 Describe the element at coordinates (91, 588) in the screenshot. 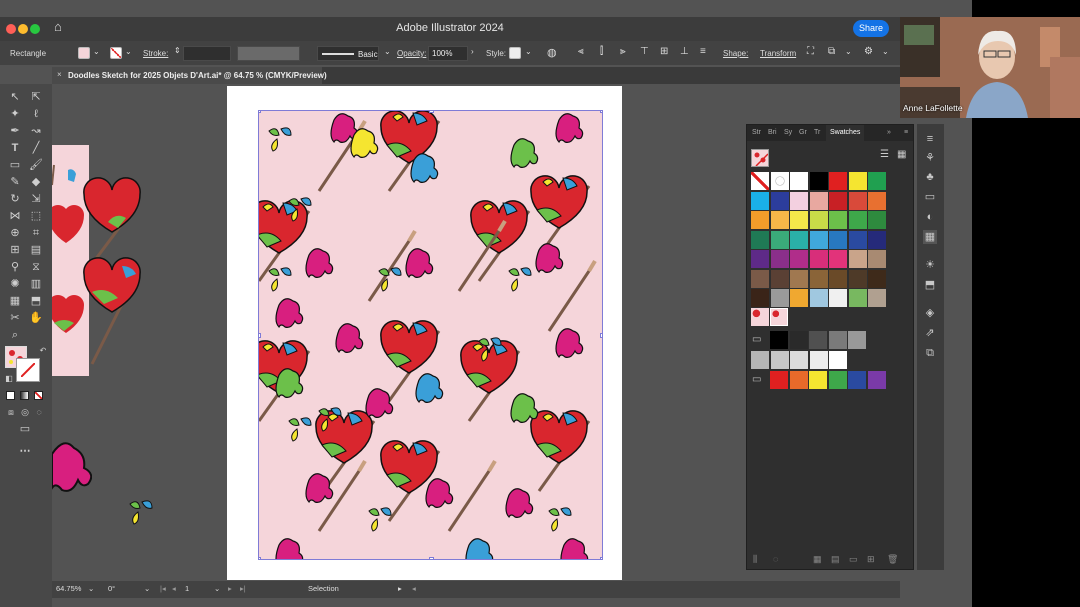

I see `zoom-dropdown-icon: ⌄` at that location.